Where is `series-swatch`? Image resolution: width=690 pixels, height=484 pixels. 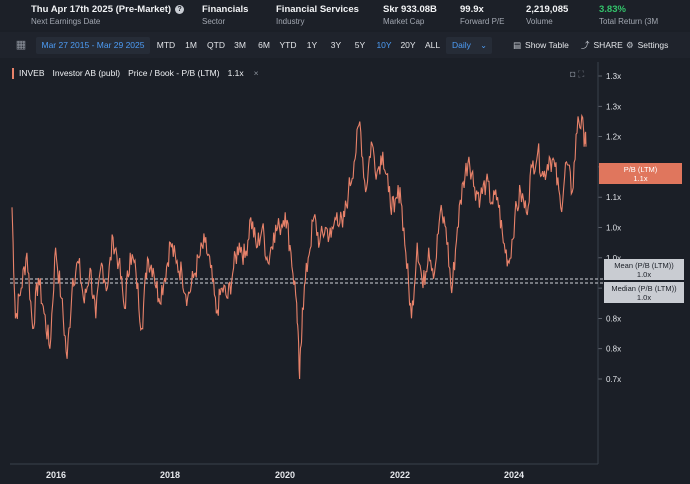
series-swatch is located at coordinates (13, 74).